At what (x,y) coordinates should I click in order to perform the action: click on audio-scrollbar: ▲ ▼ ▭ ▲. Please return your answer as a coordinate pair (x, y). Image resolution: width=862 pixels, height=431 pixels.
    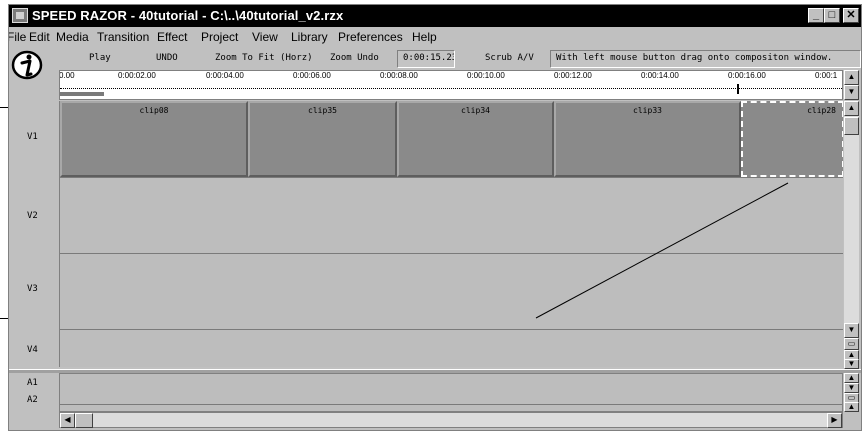
    Looking at the image, I should click on (851, 392).